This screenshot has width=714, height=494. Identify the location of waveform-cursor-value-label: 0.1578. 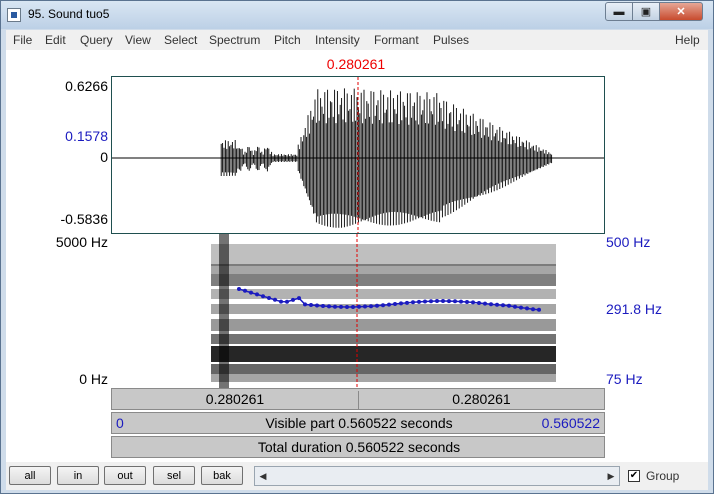
(86, 136).